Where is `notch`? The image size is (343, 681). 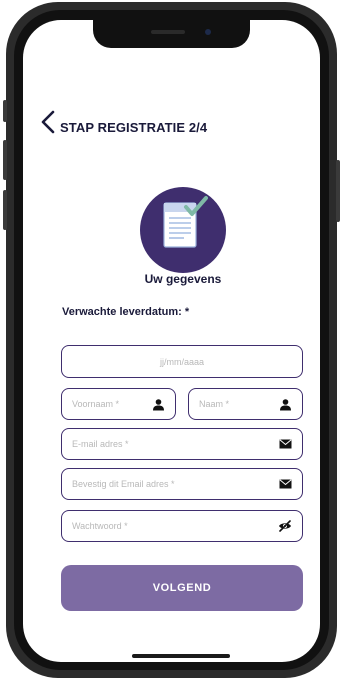
notch is located at coordinates (171, 34).